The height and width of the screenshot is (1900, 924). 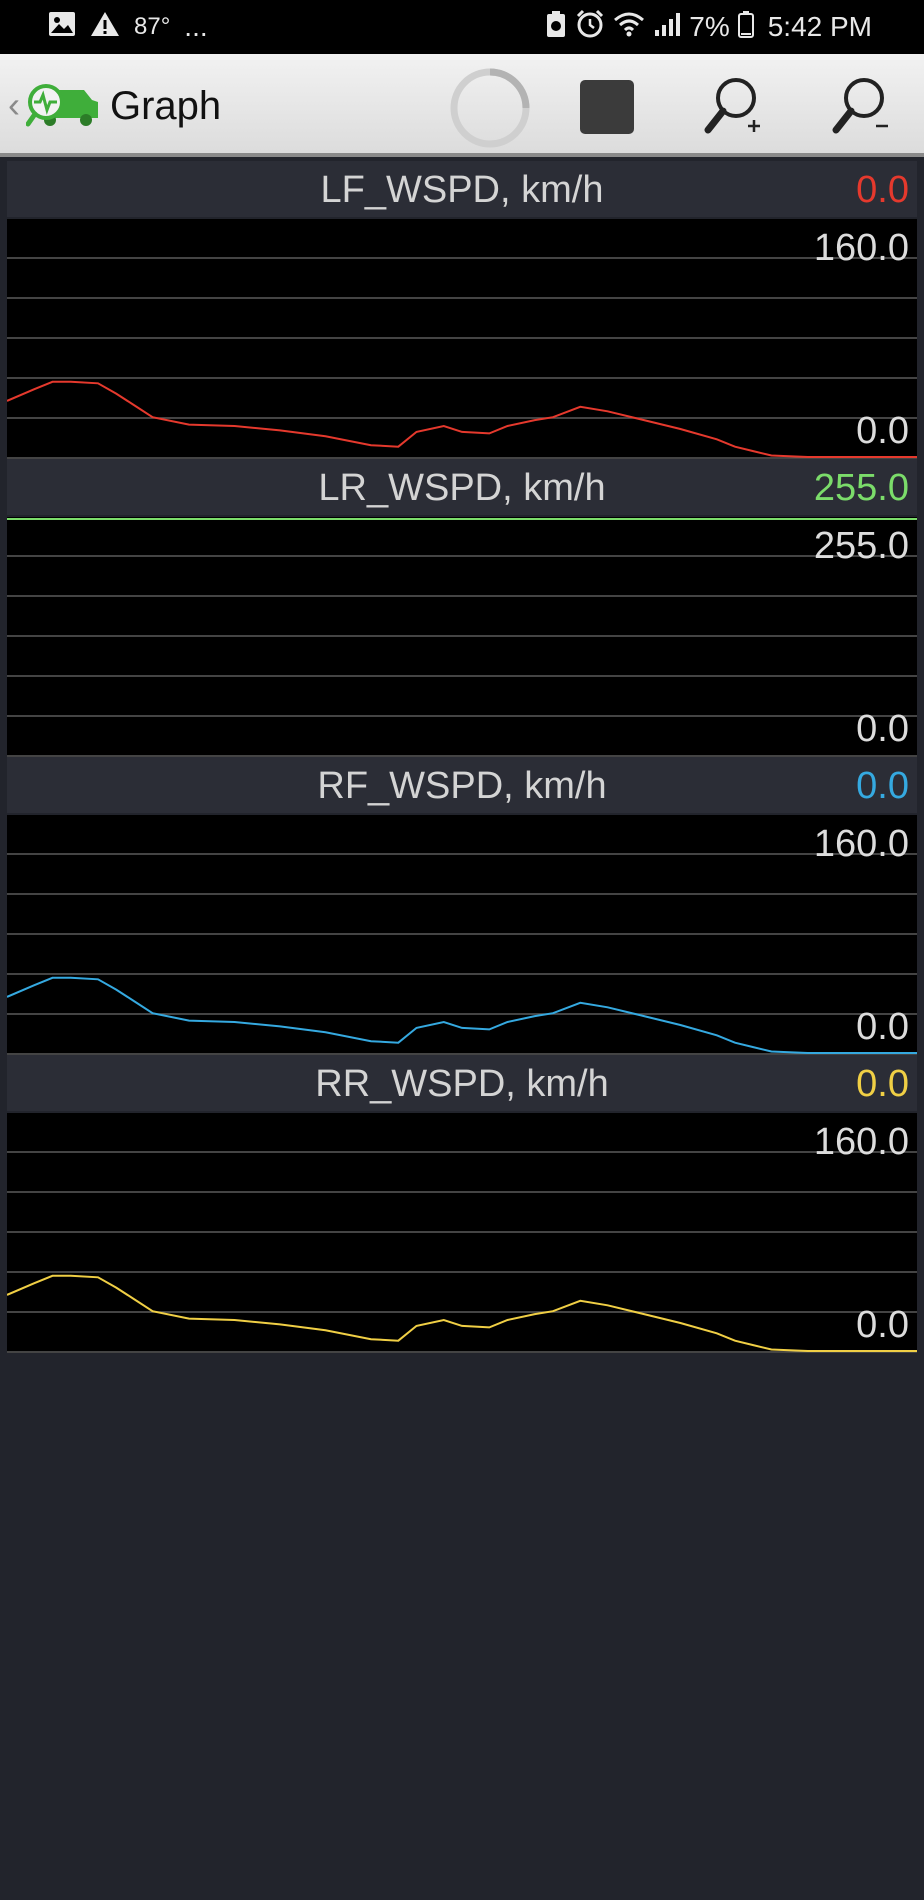 I want to click on image-icon, so click(x=62, y=27).